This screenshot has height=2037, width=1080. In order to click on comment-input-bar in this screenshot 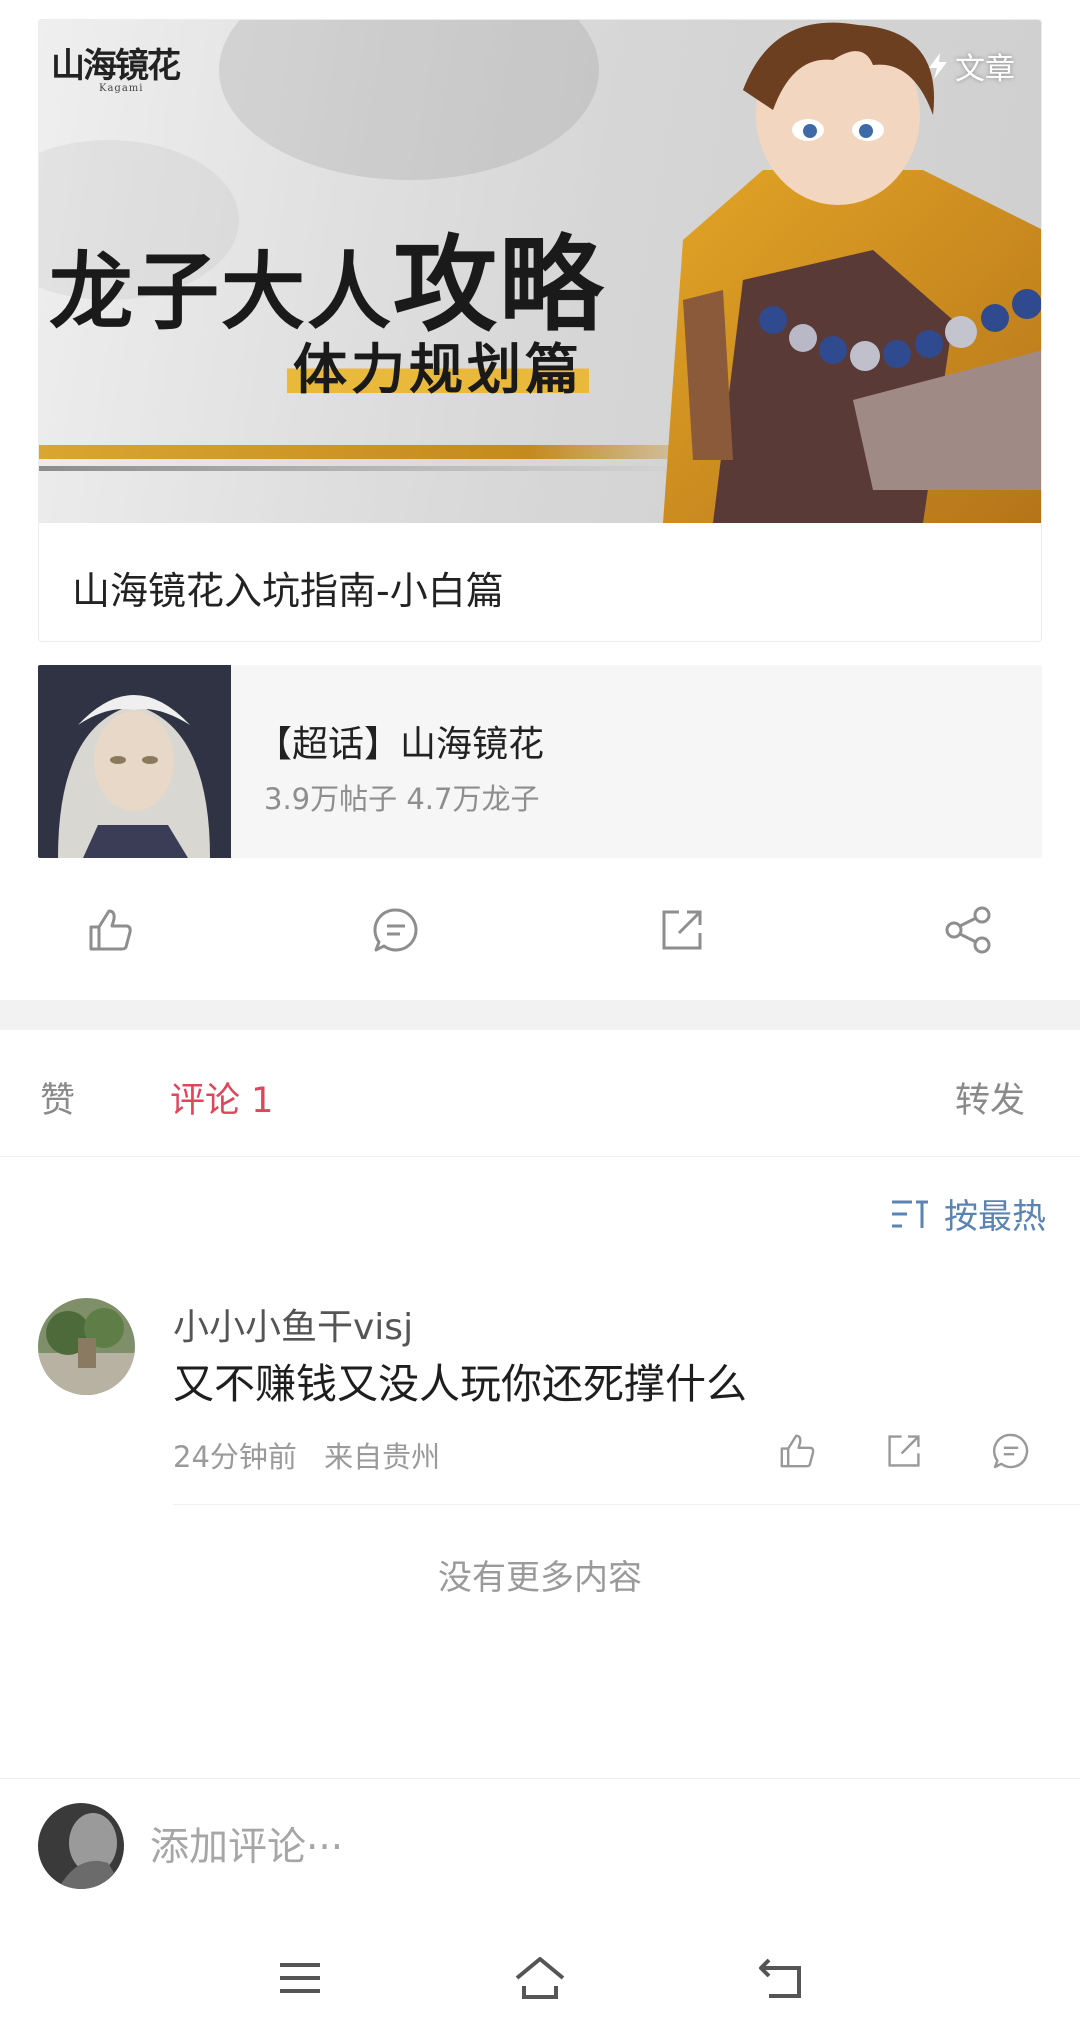, I will do `click(540, 1846)`.